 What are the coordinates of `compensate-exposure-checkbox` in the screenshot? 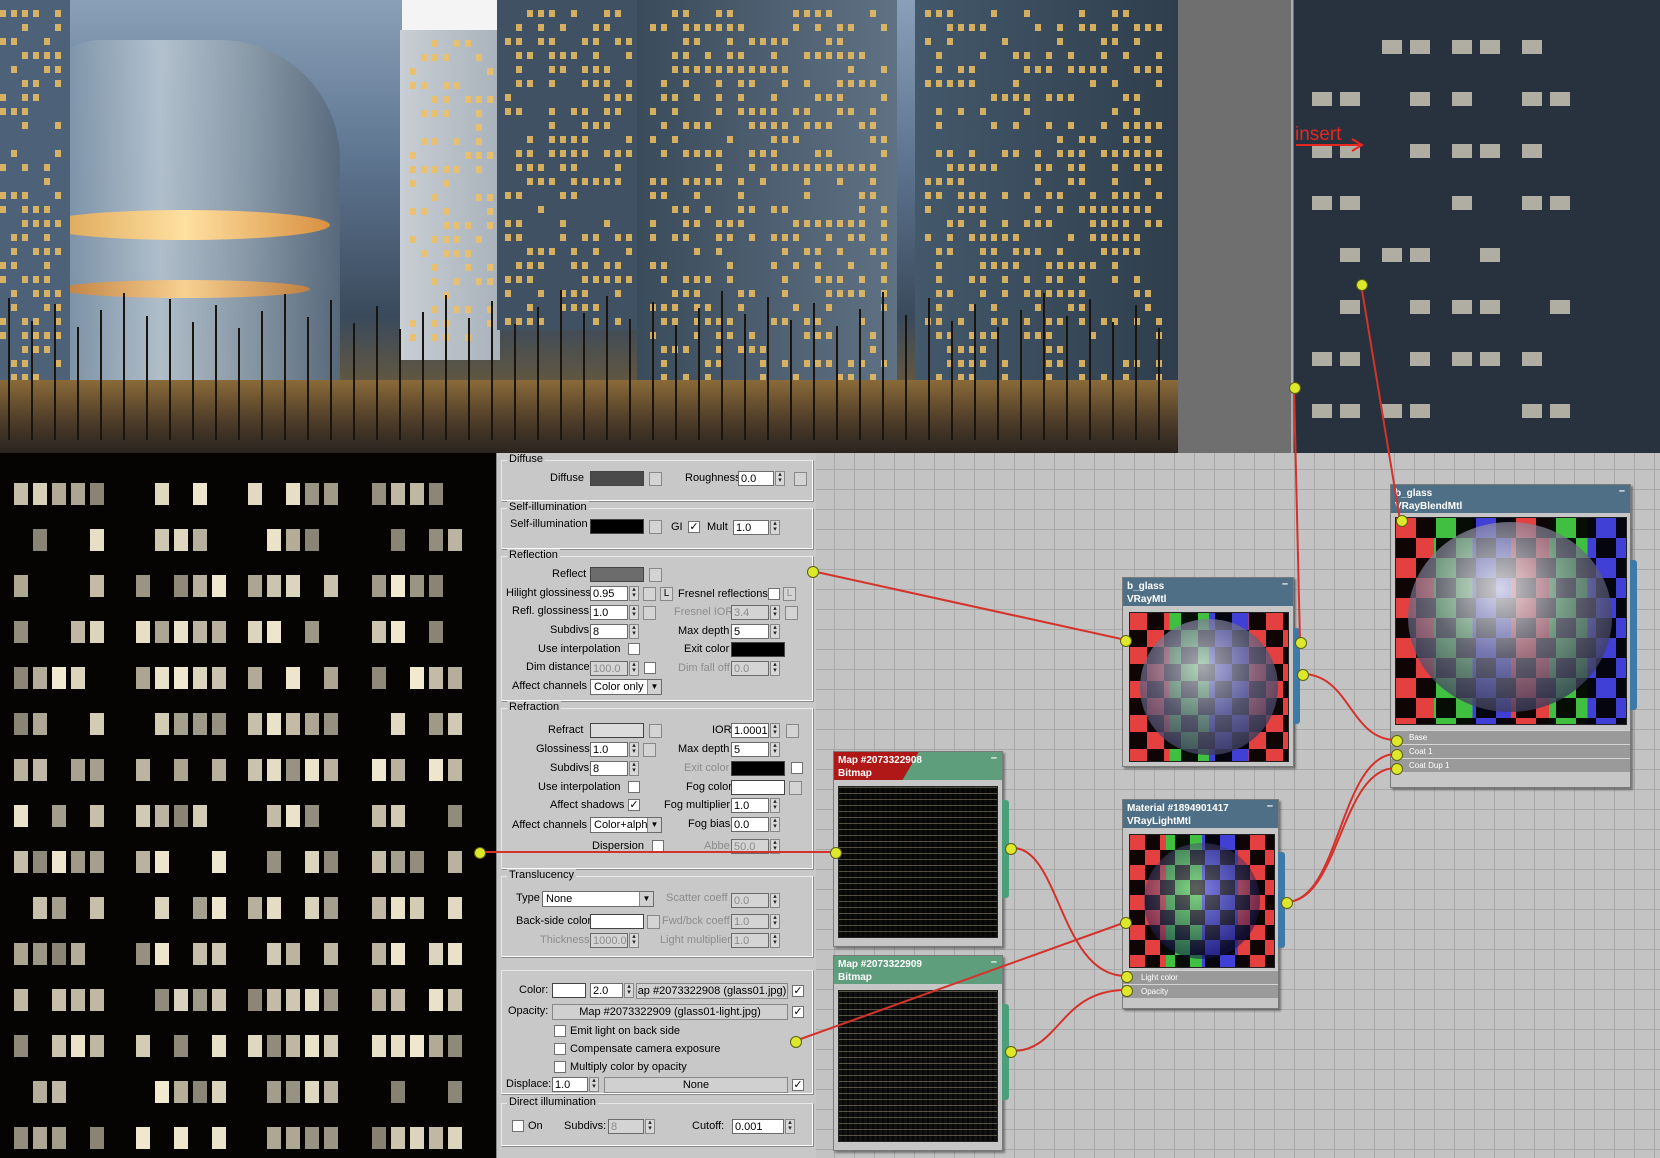 It's located at (560, 1049).